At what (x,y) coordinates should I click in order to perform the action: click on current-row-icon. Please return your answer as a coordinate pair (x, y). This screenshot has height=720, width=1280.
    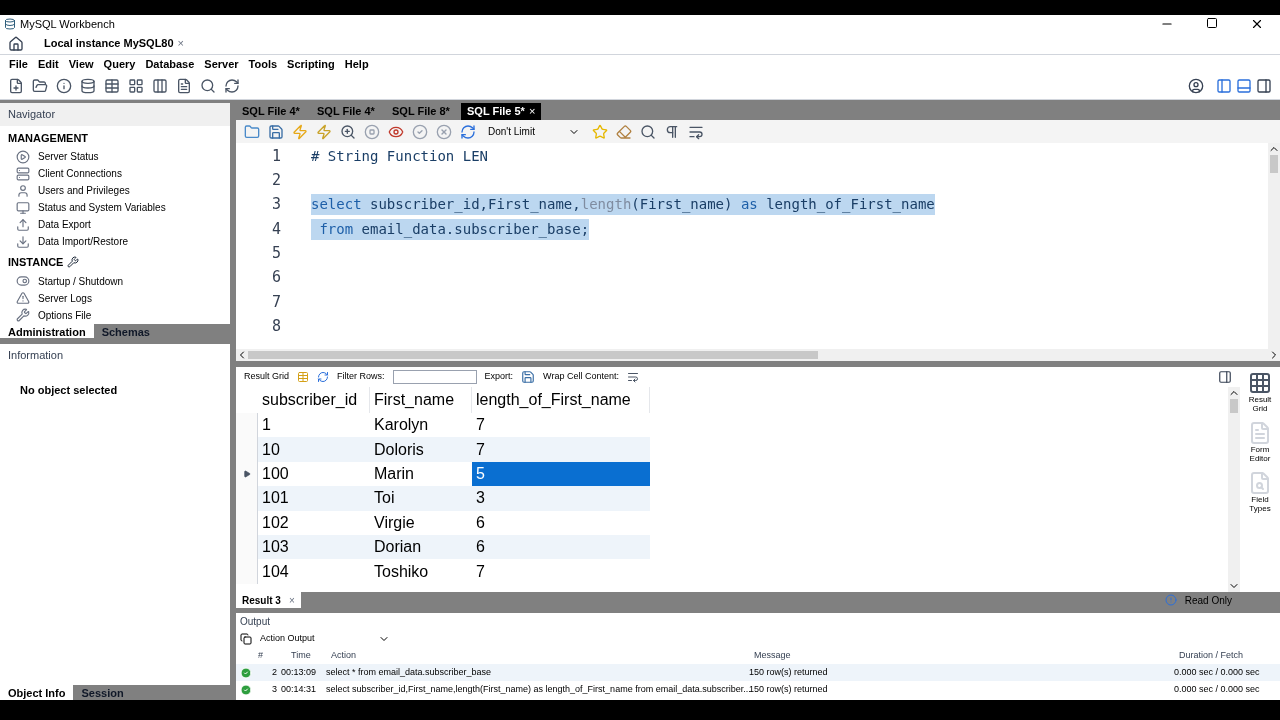
    Looking at the image, I should click on (246, 473).